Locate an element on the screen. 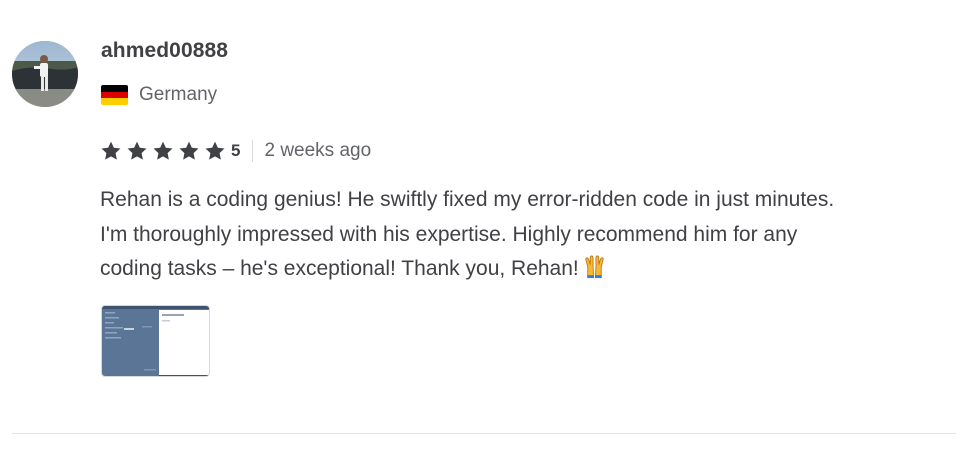  raising-hands-emoji-icon is located at coordinates (594, 266).